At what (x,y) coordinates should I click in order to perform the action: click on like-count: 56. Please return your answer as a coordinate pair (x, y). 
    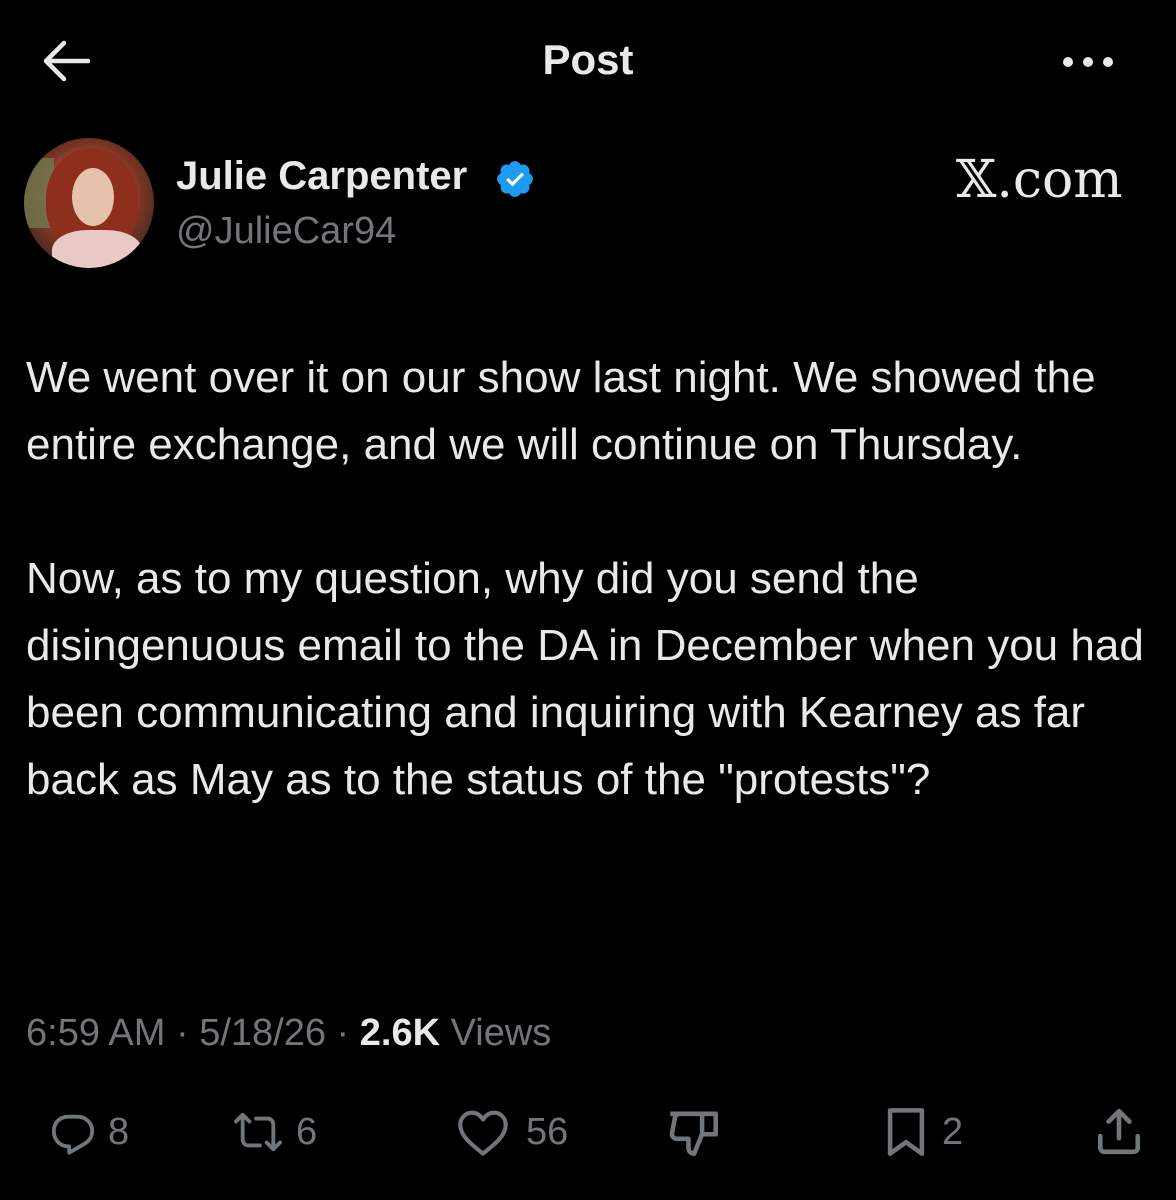
    Looking at the image, I should click on (547, 1131).